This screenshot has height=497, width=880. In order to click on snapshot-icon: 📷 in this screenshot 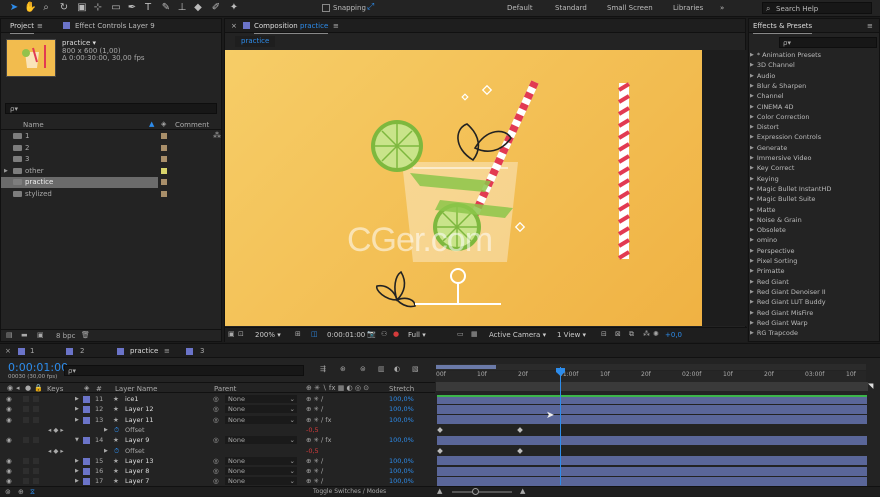, I will do `click(371, 334)`.